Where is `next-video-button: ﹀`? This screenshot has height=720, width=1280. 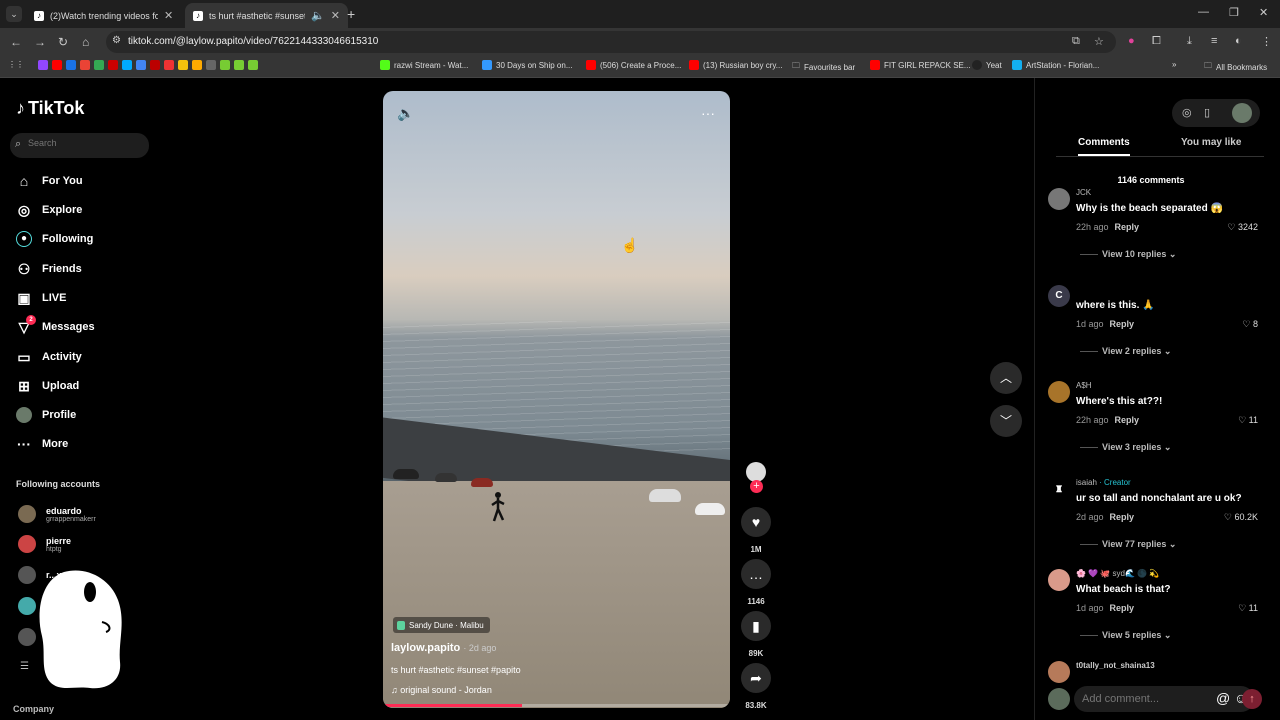 next-video-button: ﹀ is located at coordinates (1006, 421).